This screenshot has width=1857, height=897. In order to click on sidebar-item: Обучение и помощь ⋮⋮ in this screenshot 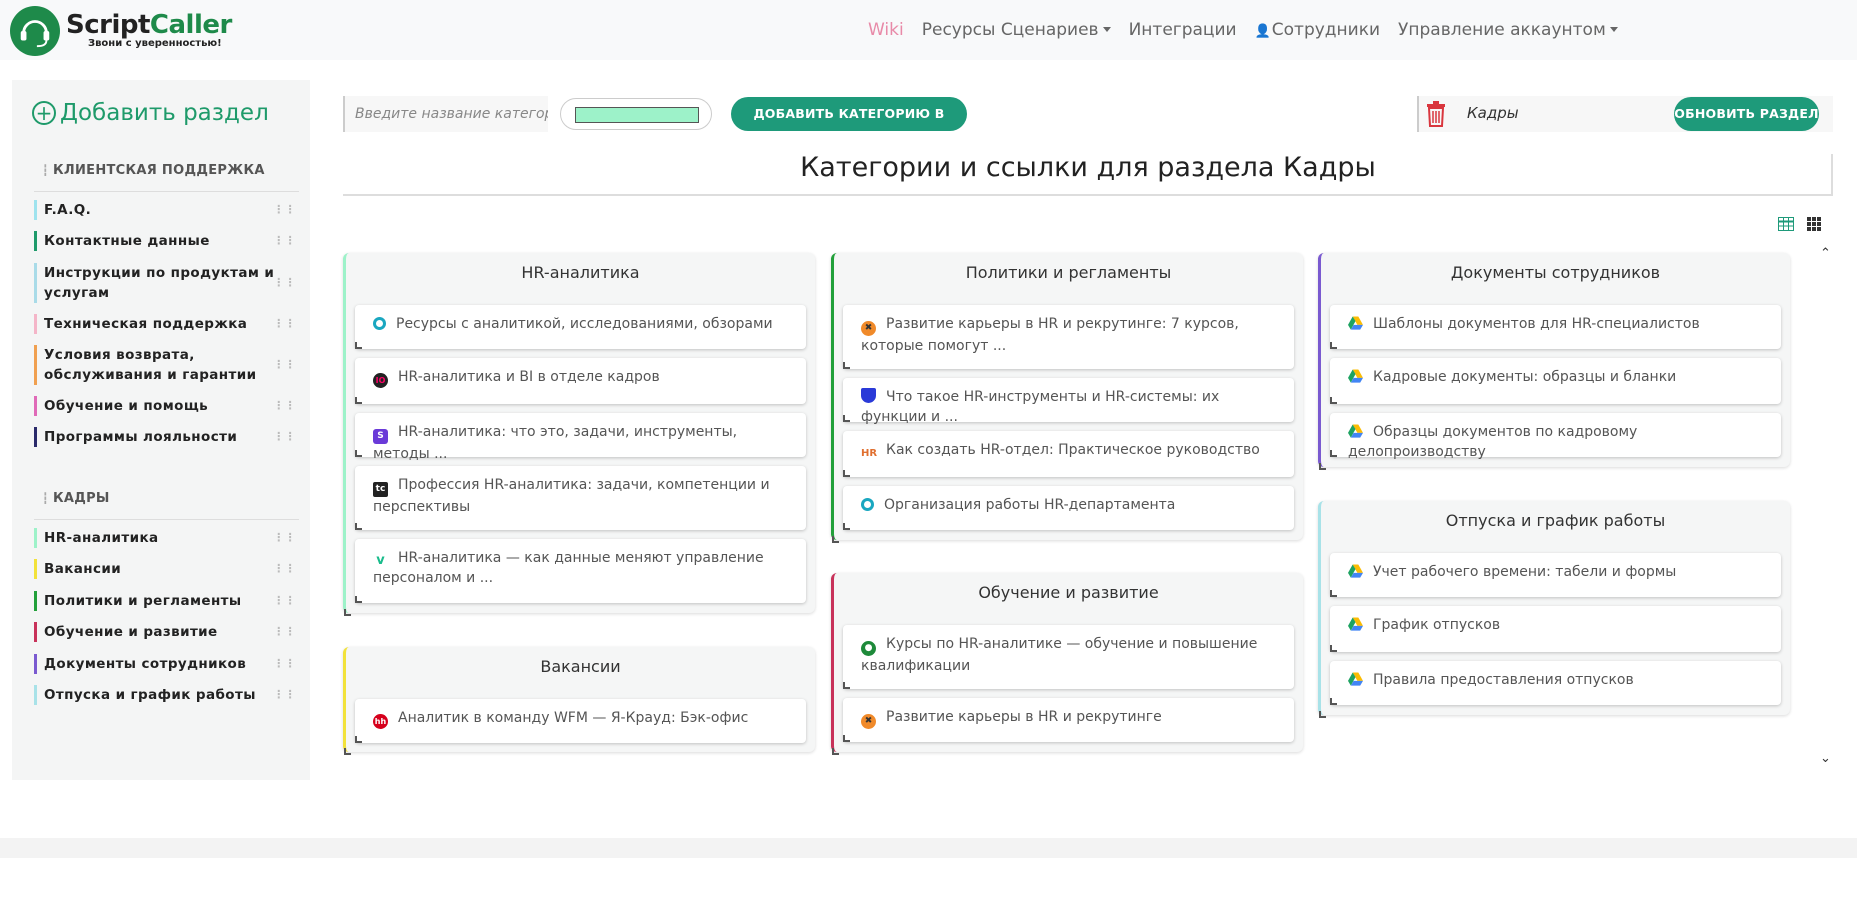, I will do `click(165, 406)`.